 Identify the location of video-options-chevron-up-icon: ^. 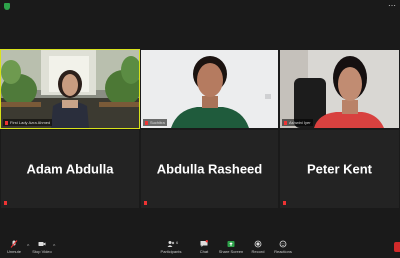
(54, 247).